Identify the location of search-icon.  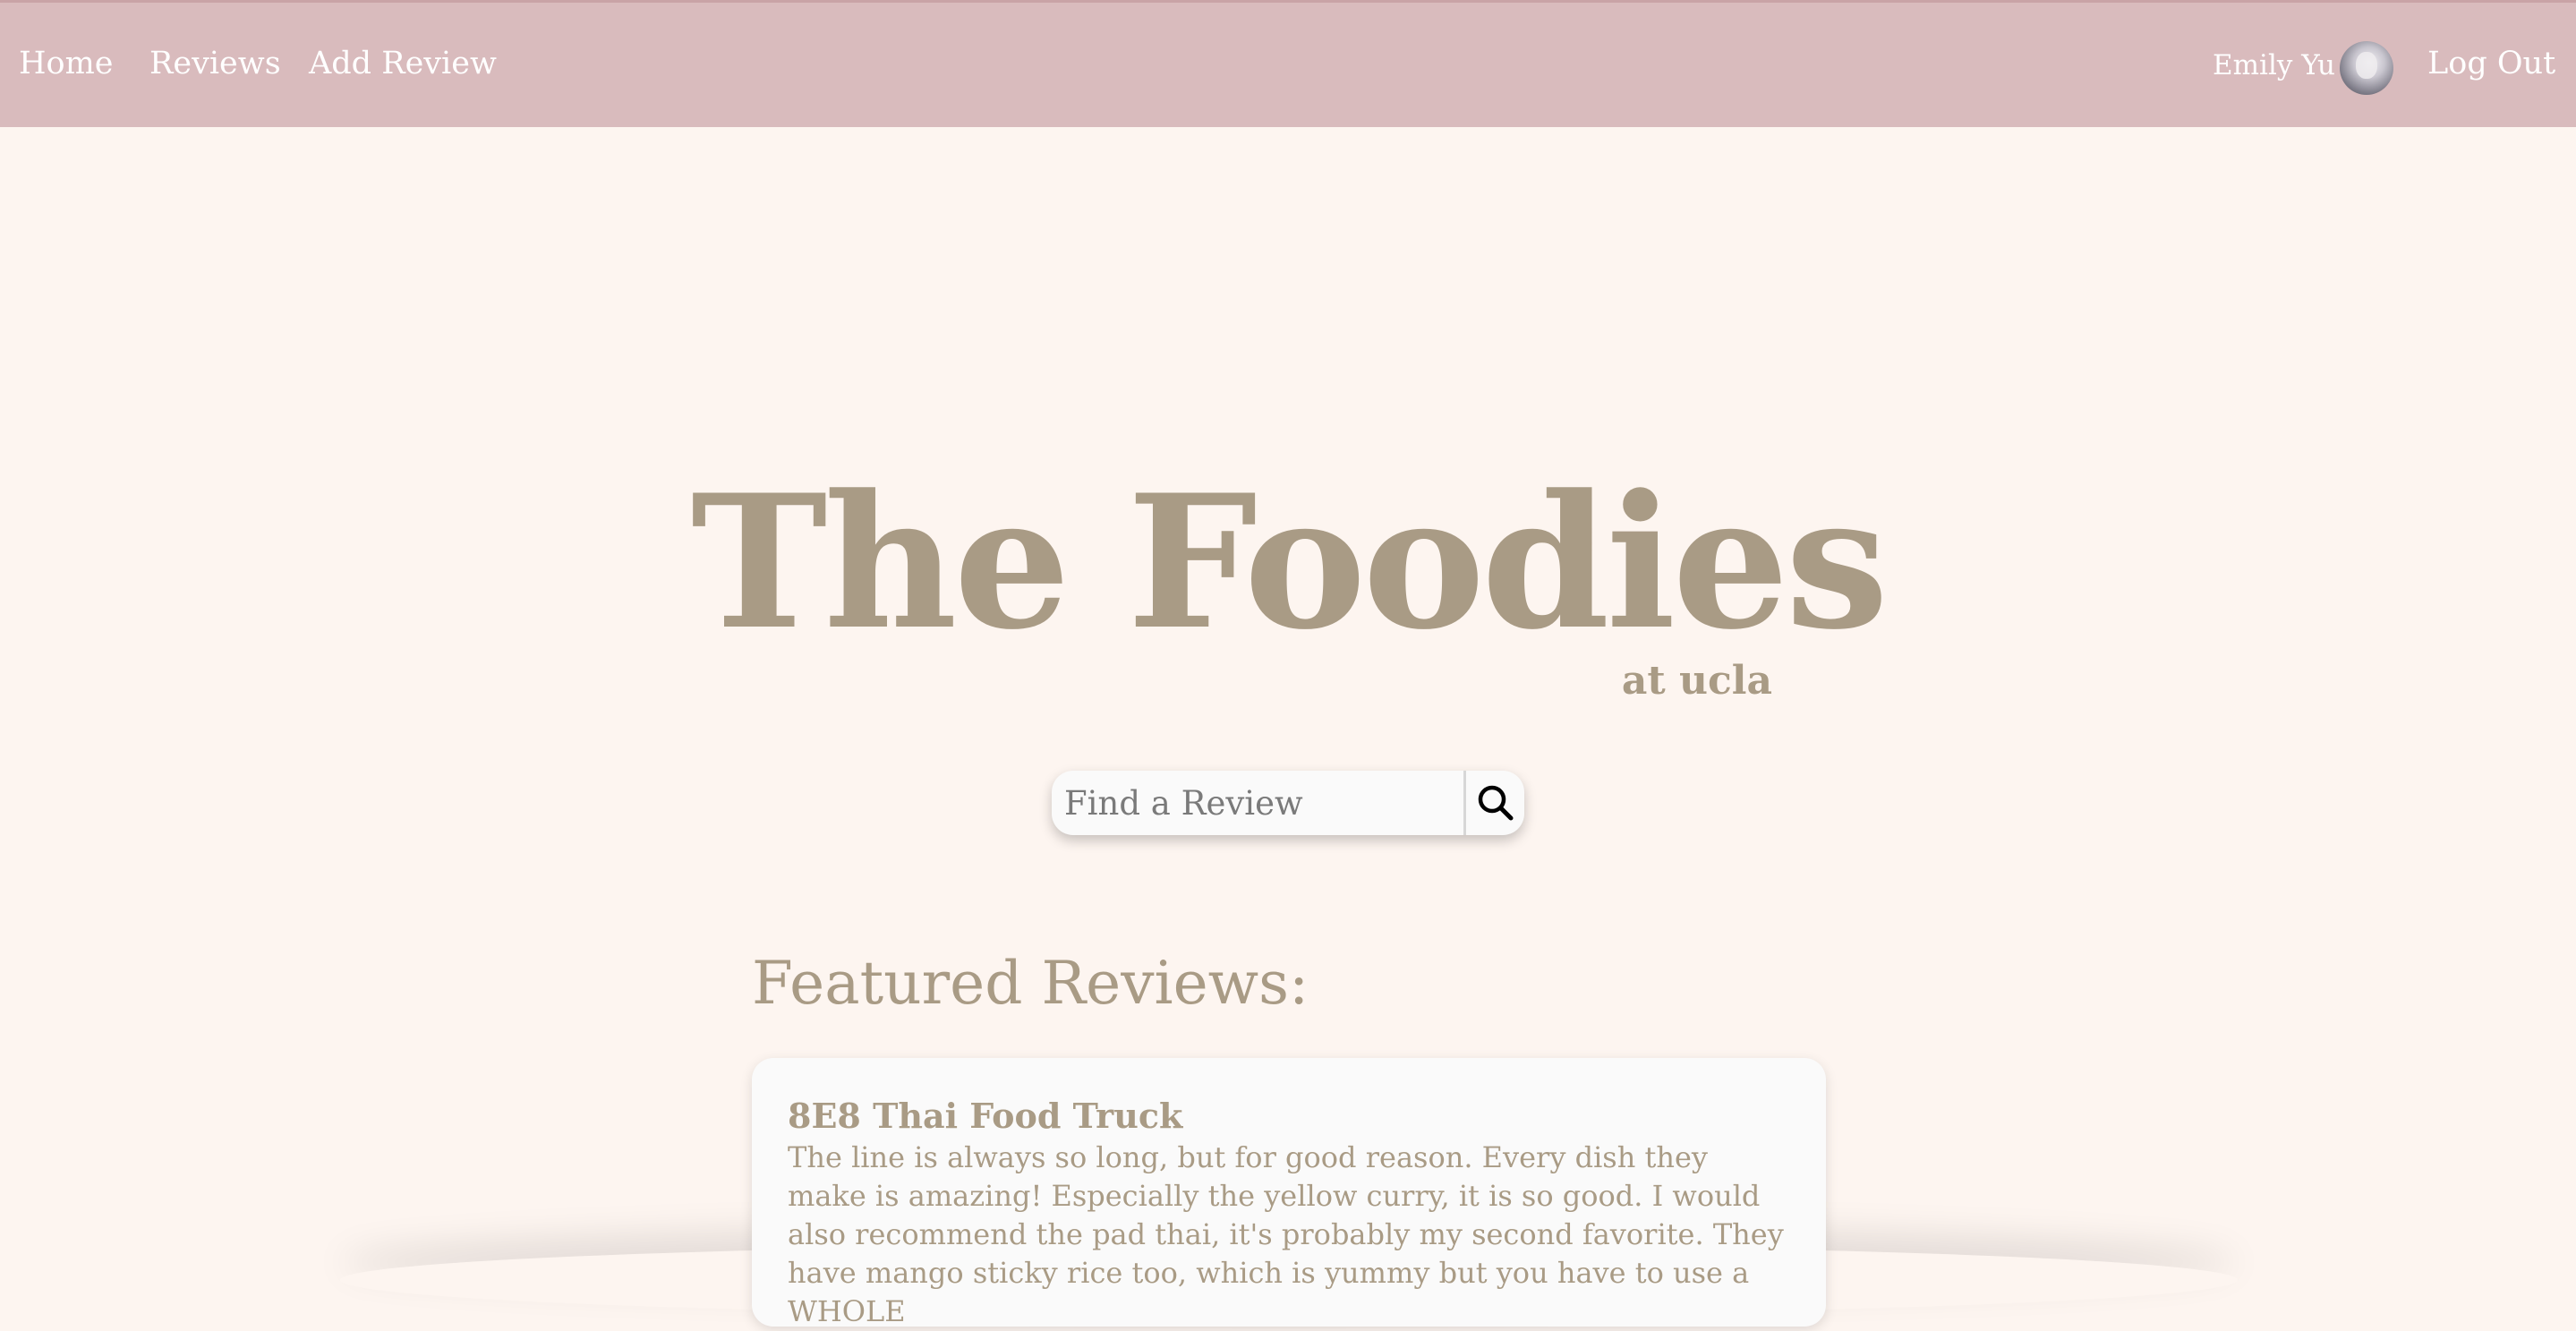
(1495, 803).